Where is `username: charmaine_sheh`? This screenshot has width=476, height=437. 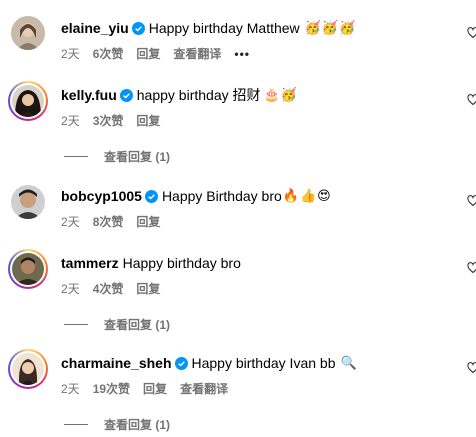 username: charmaine_sheh is located at coordinates (116, 363).